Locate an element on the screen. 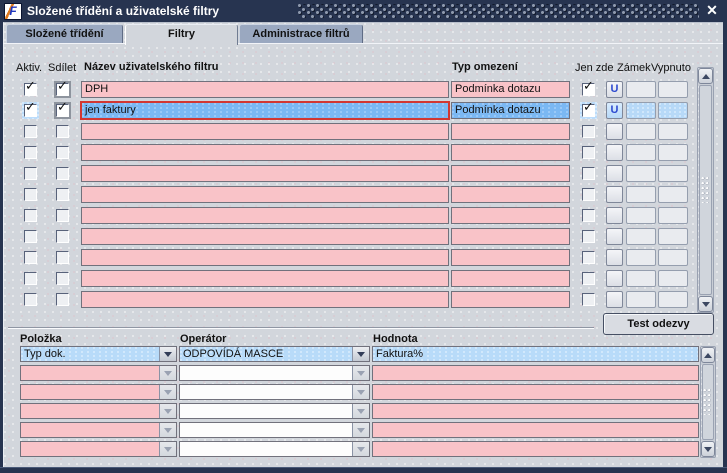  tab-filtry: Filtry is located at coordinates (181, 34).